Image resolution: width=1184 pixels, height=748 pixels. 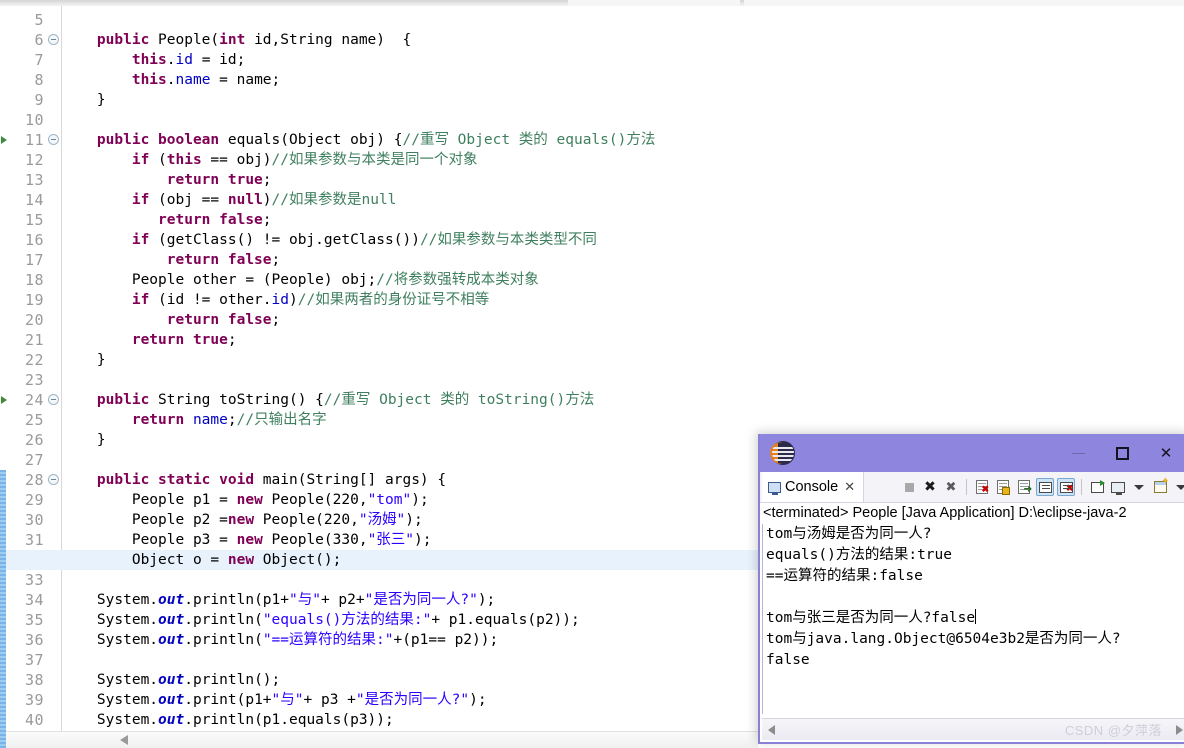 I want to click on maximize-icon, so click(x=1122, y=453).